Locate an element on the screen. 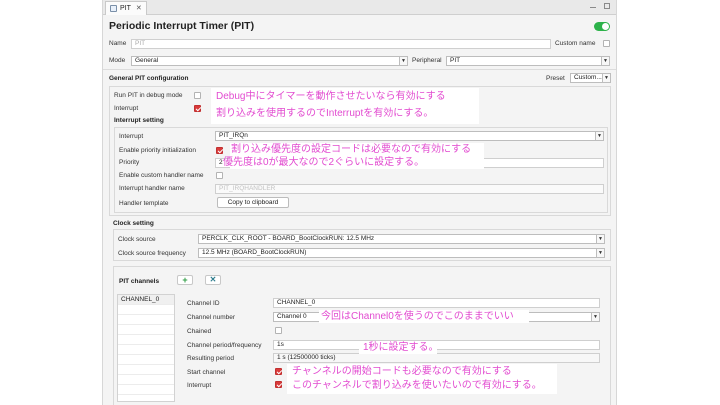  custom-name-checkbox is located at coordinates (606, 43).